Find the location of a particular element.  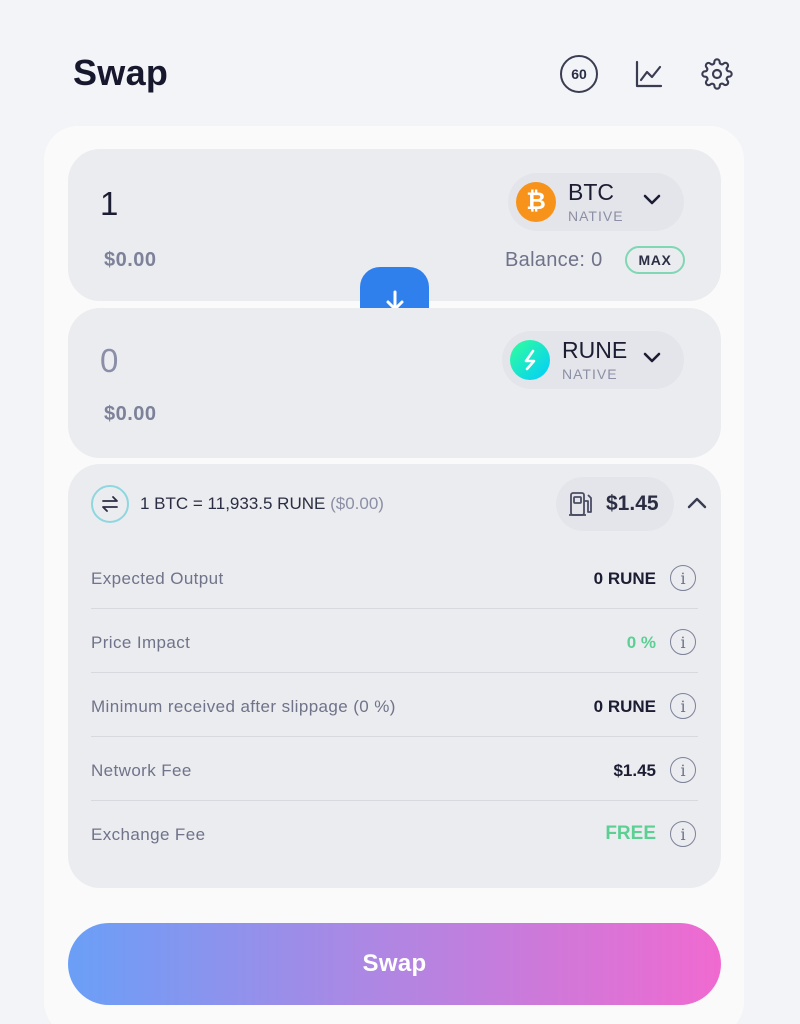

header-actions: 60 is located at coordinates (646, 74).